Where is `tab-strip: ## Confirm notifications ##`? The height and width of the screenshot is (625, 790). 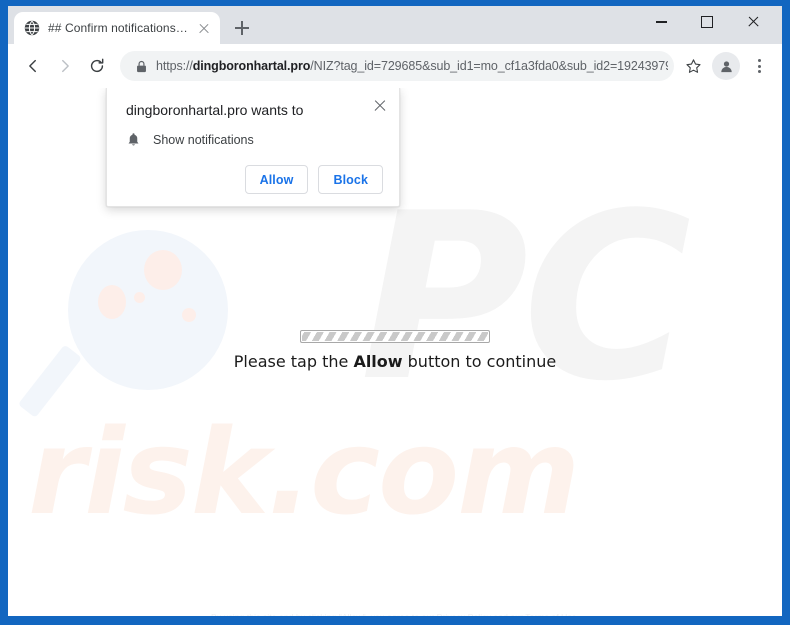
tab-strip: ## Confirm notifications ## is located at coordinates (395, 25).